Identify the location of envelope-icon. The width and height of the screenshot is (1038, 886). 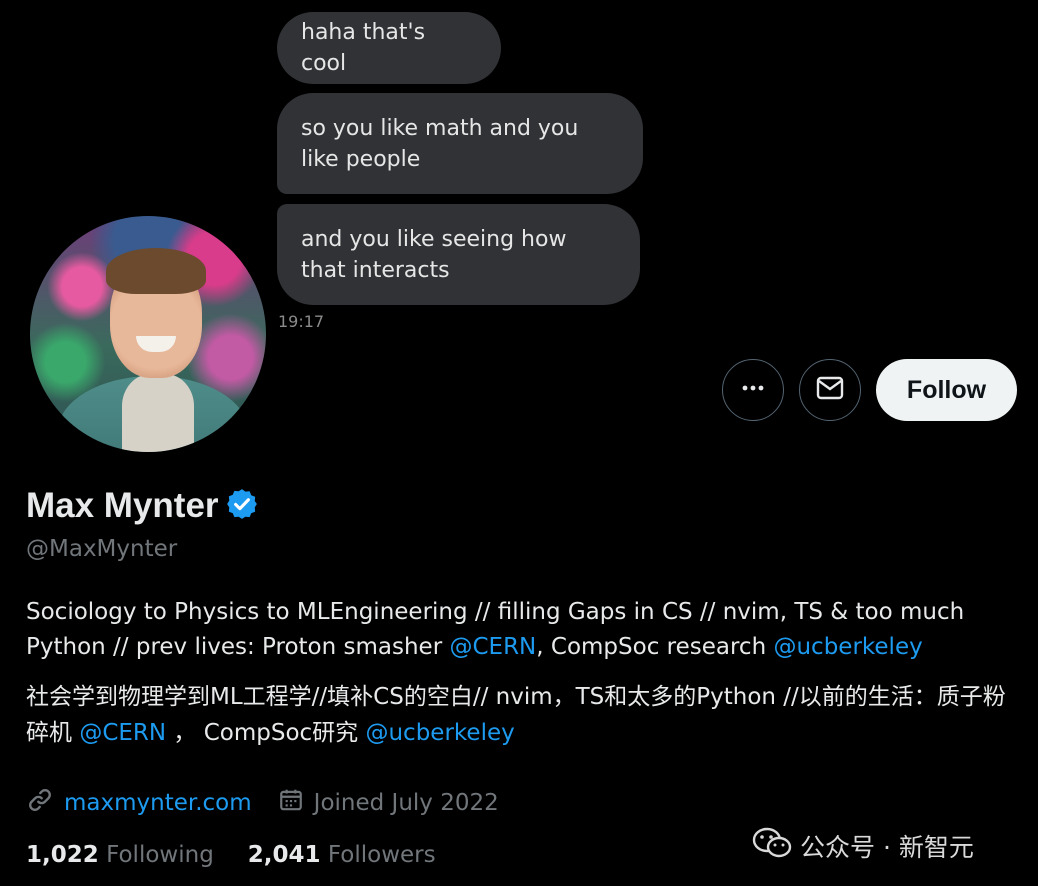
(830, 390).